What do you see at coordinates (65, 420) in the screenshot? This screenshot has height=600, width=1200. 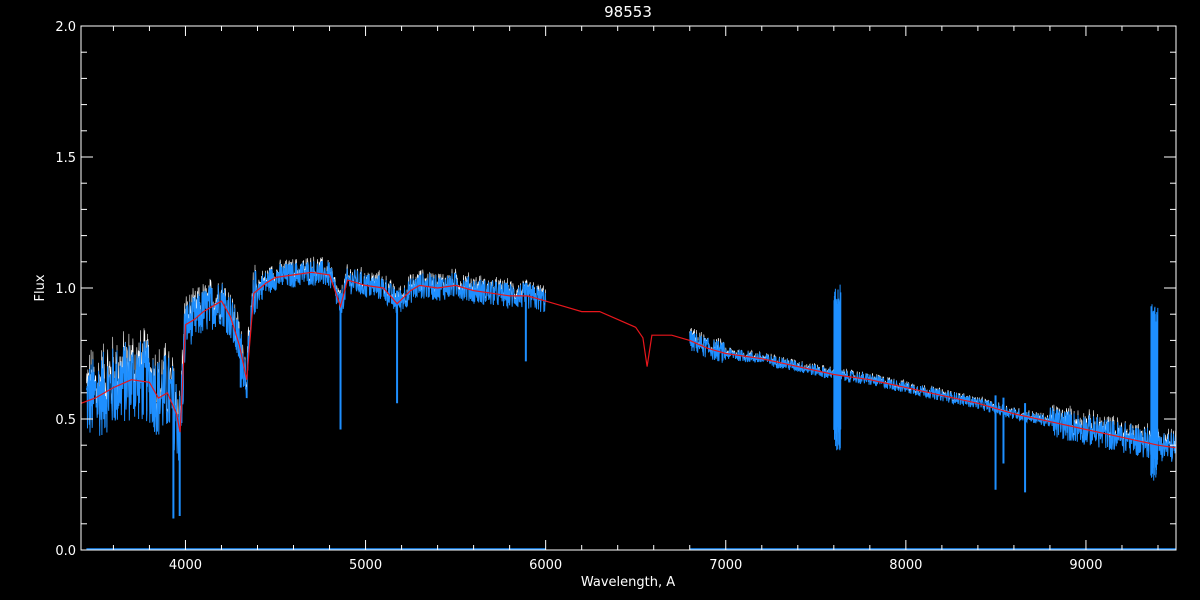 I see `y-tick-label: 0.5` at bounding box center [65, 420].